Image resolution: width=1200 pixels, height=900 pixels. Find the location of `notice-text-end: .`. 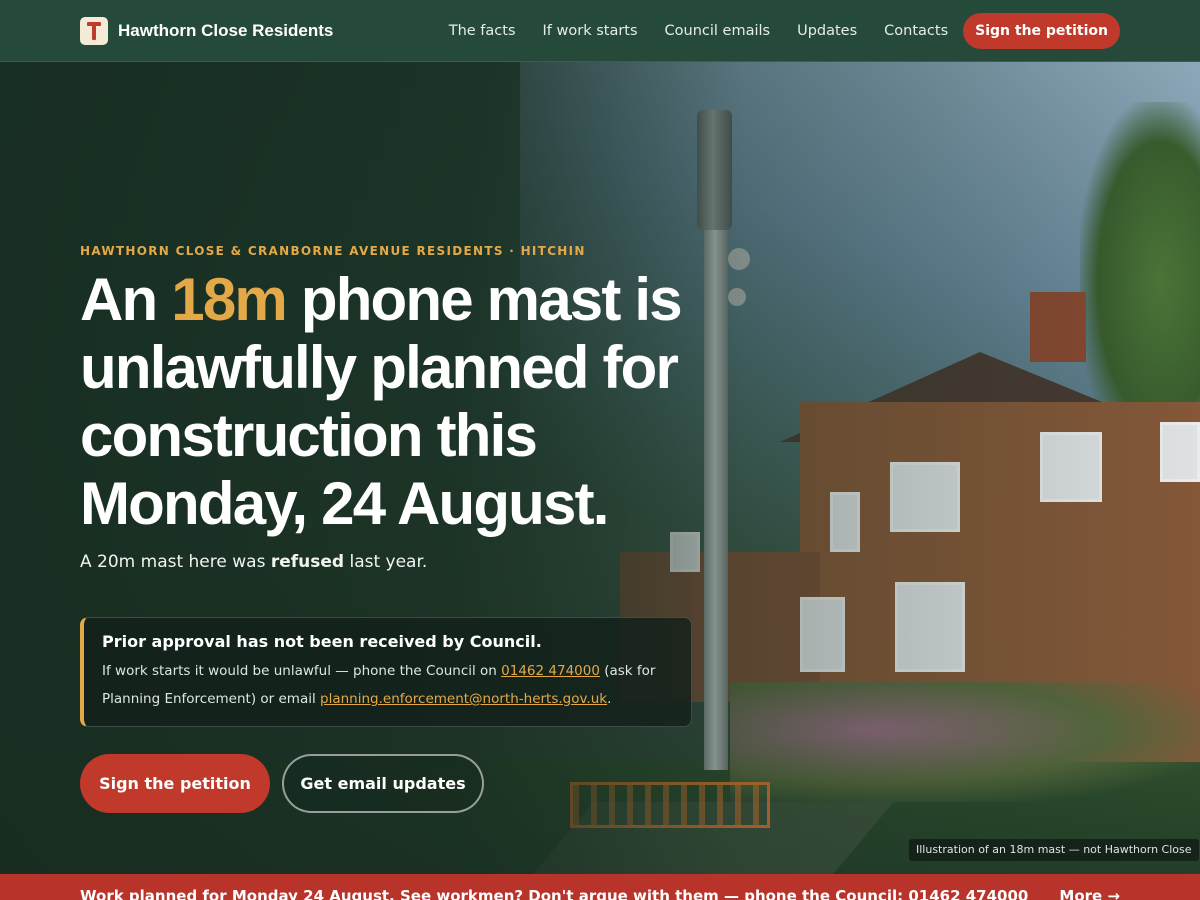

notice-text-end: . is located at coordinates (609, 699).